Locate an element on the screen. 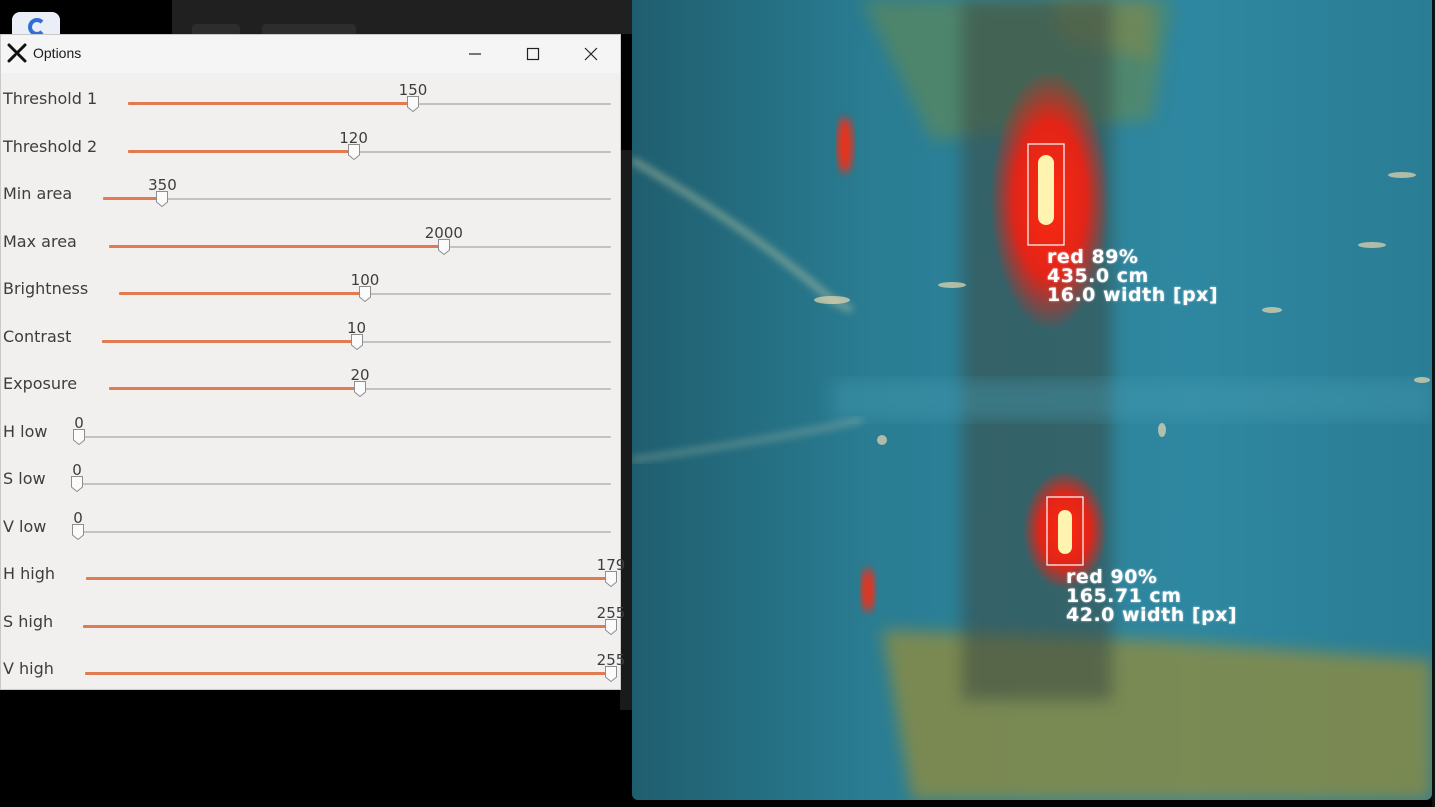  slider-label: S low is located at coordinates (24, 478).